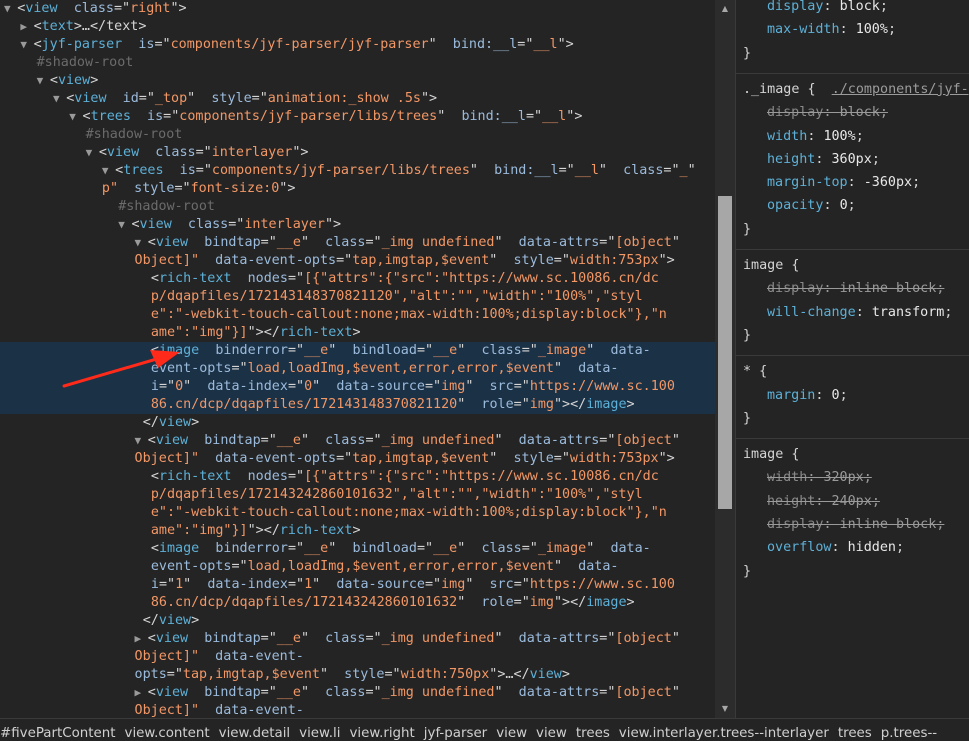 The image size is (969, 741). I want to click on css-property: width: 100%;, so click(852, 136).